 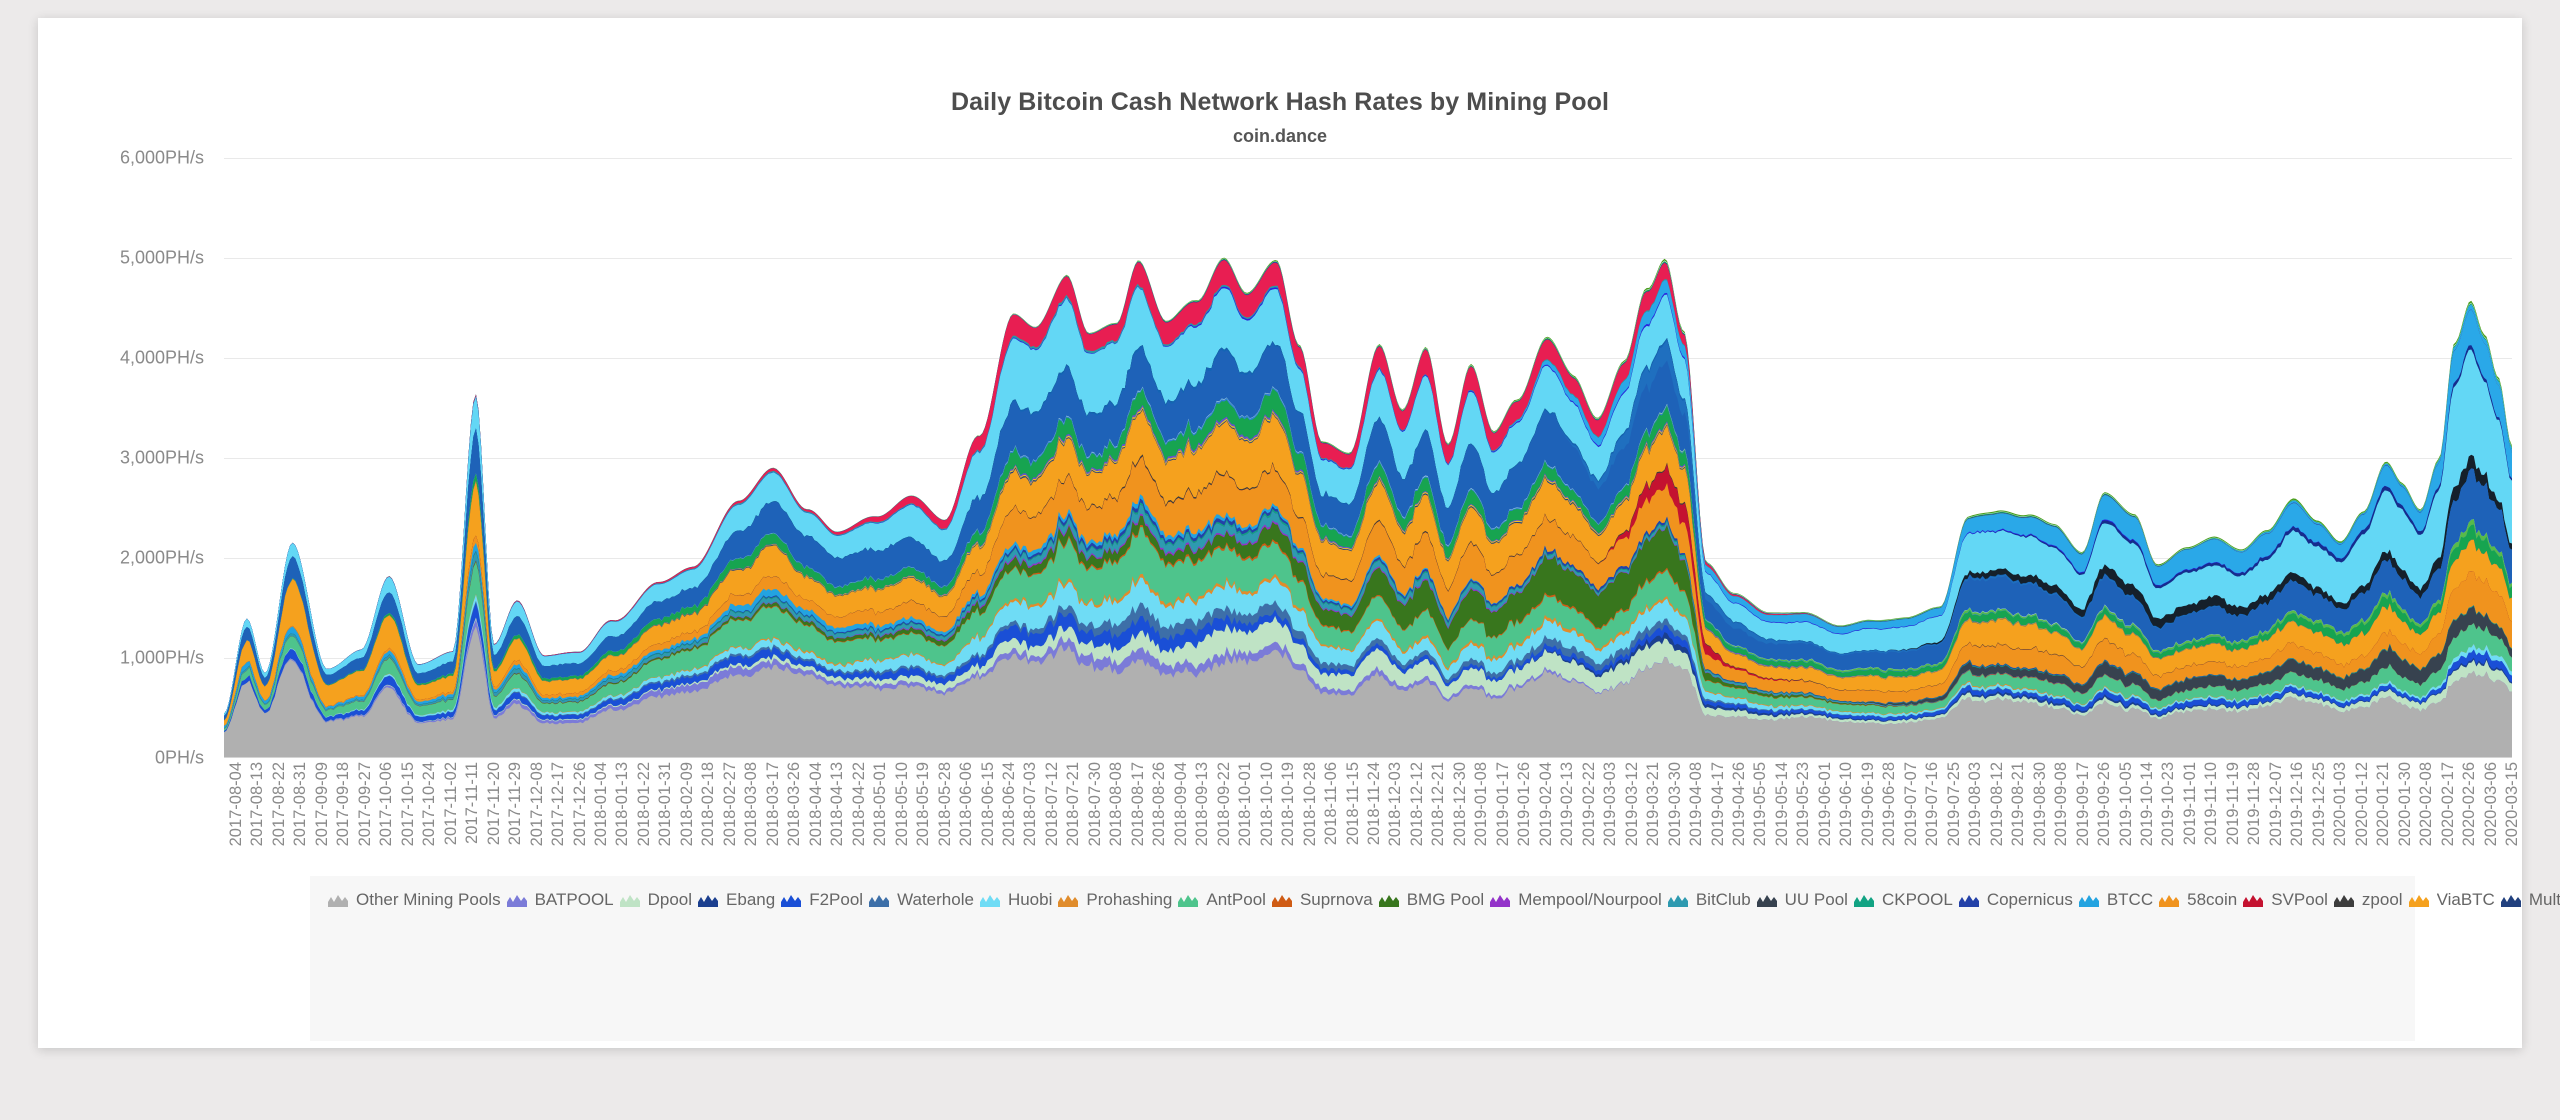 What do you see at coordinates (1288, 804) in the screenshot?
I see `x-axis-tick-label: 2018-10-19` at bounding box center [1288, 804].